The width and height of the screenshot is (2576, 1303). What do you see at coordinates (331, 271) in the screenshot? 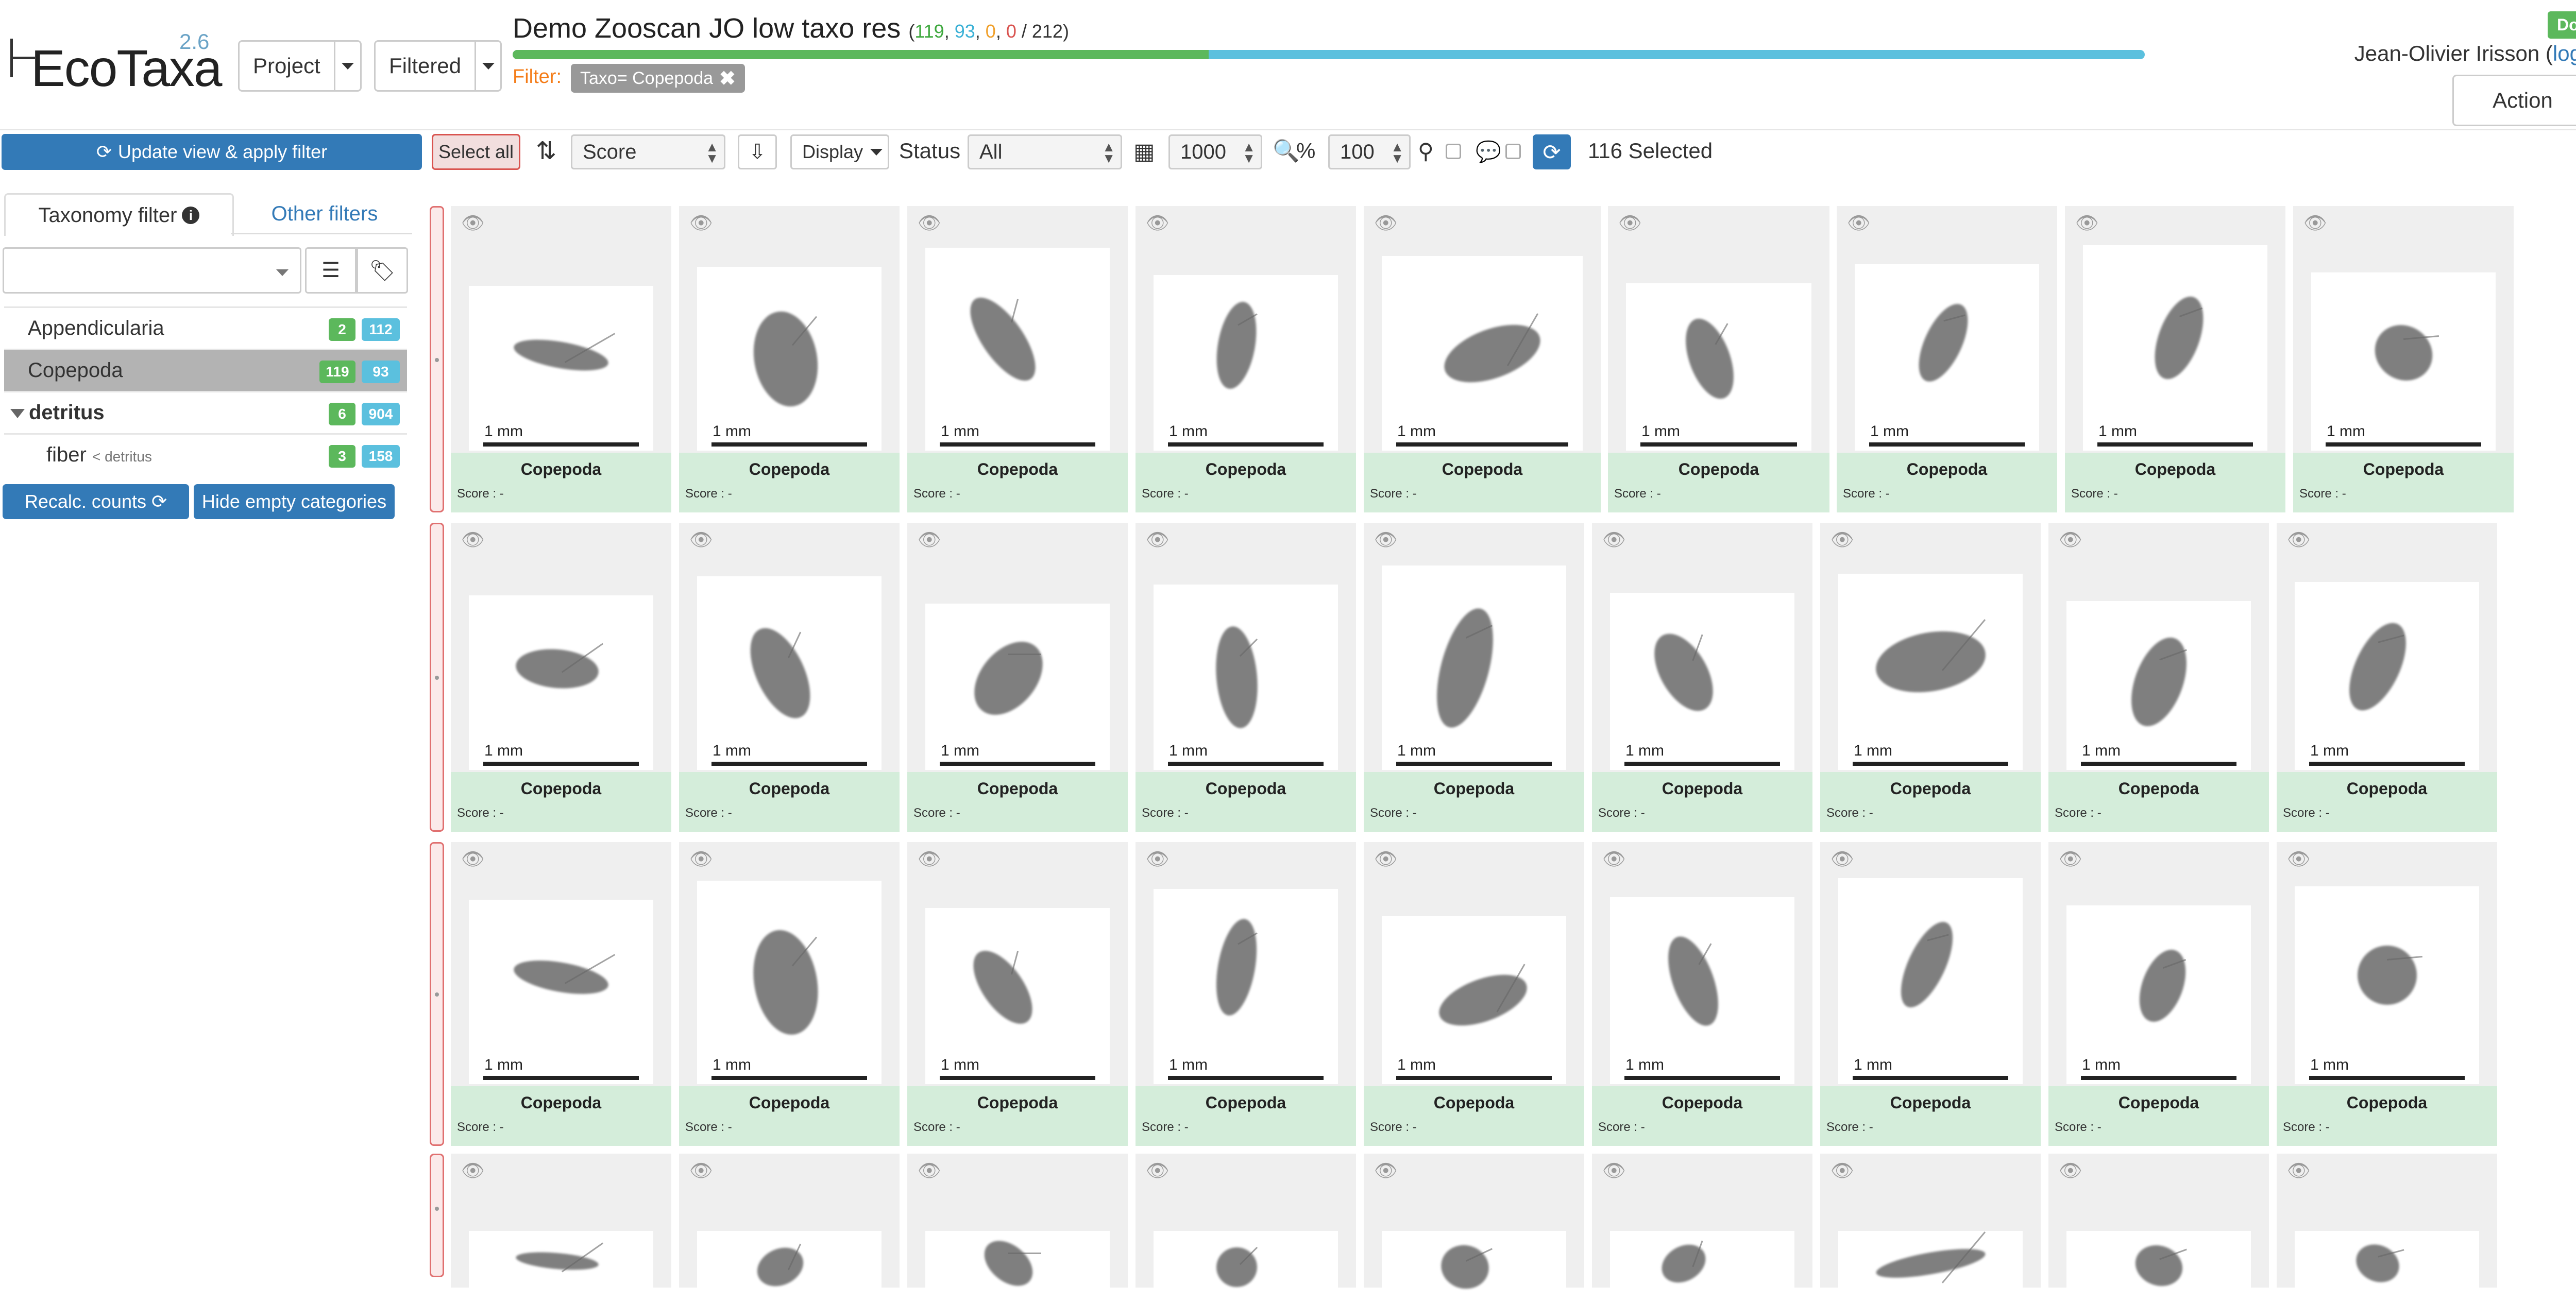
I see `list-view-button: ☰` at bounding box center [331, 271].